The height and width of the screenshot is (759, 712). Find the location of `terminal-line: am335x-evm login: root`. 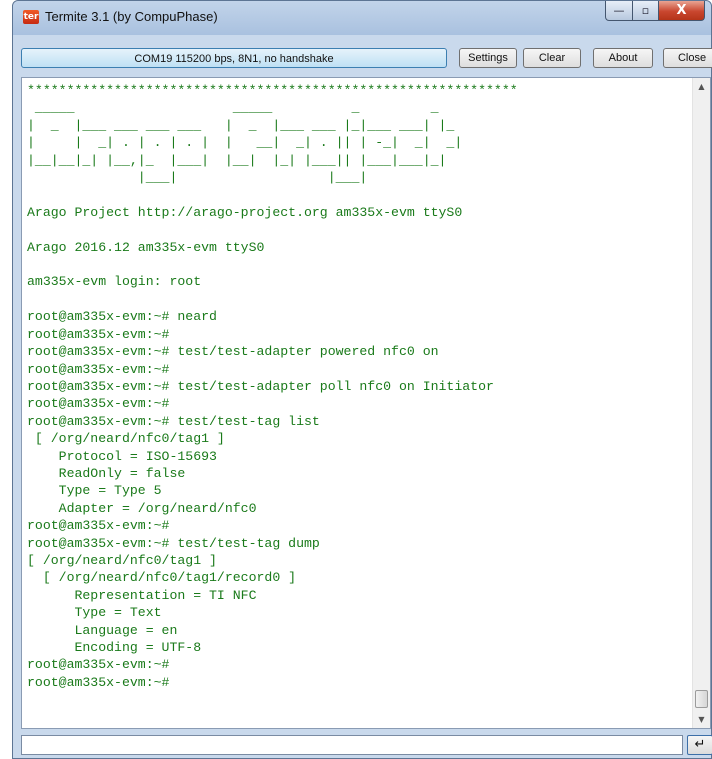

terminal-line: am335x-evm login: root is located at coordinates (114, 282).